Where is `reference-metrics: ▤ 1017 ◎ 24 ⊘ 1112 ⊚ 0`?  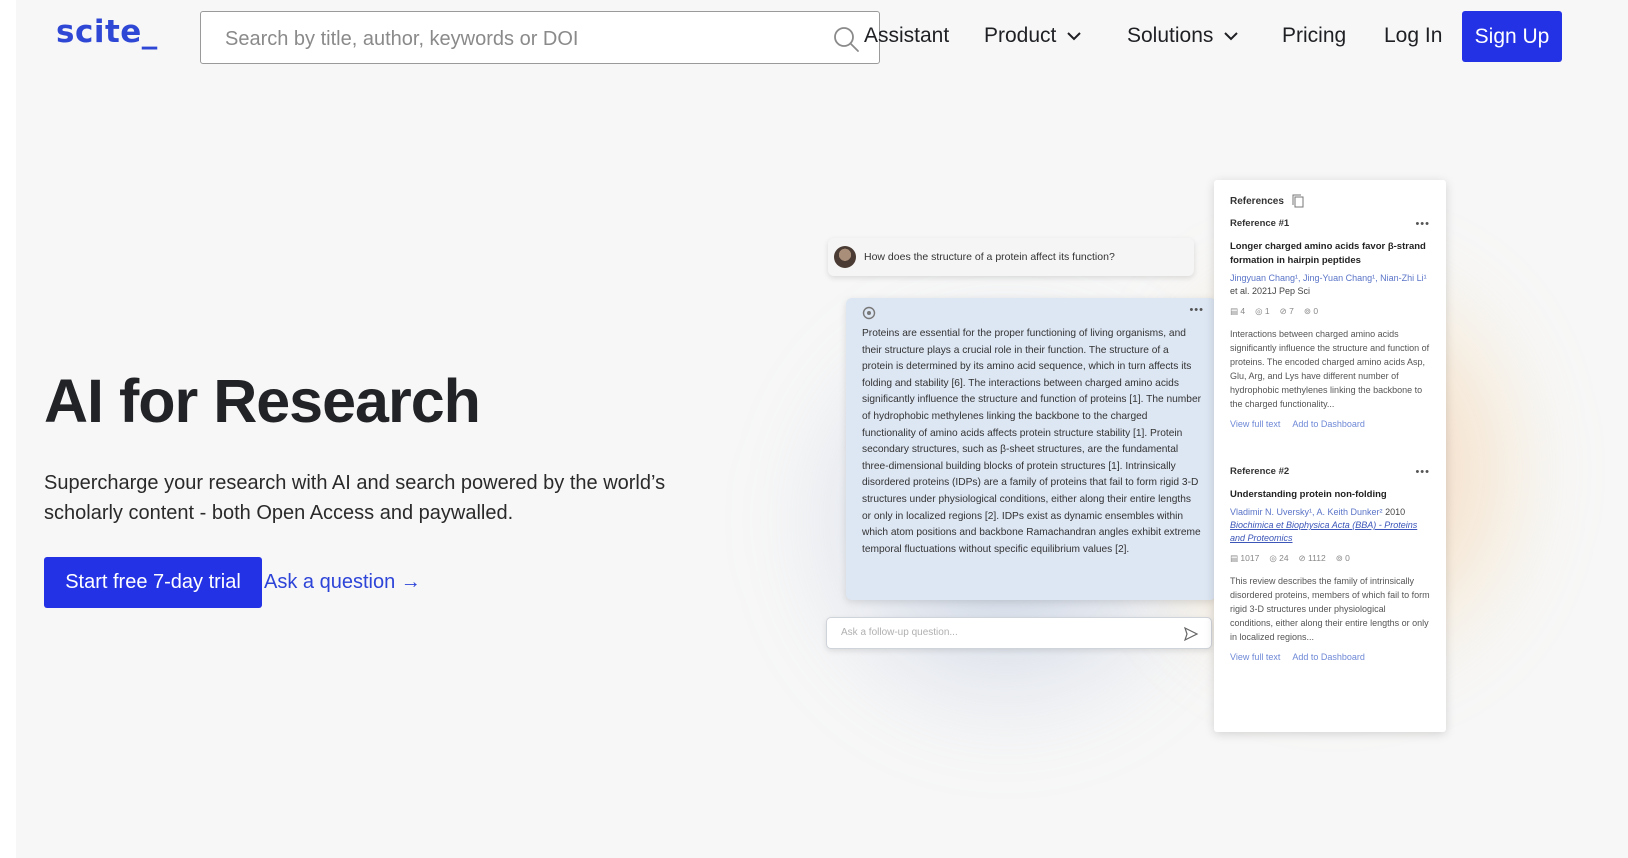 reference-metrics: ▤ 1017 ◎ 24 ⊘ 1112 ⊚ 0 is located at coordinates (1330, 558).